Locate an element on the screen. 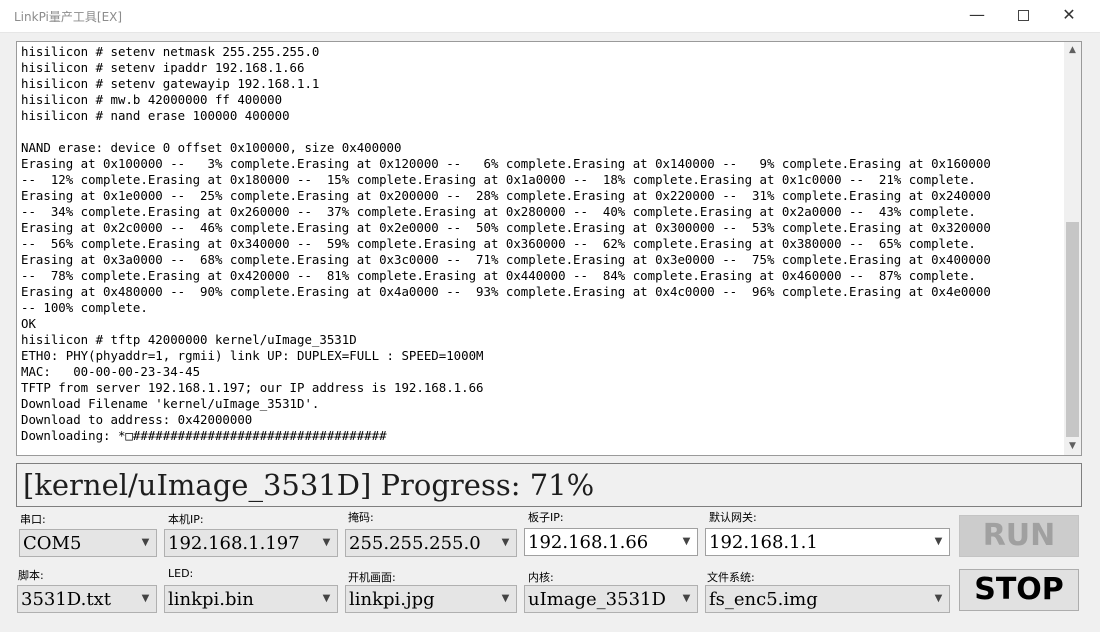  title-bar: LinkPi量产工具[EX] — ✕ is located at coordinates (550, 16).